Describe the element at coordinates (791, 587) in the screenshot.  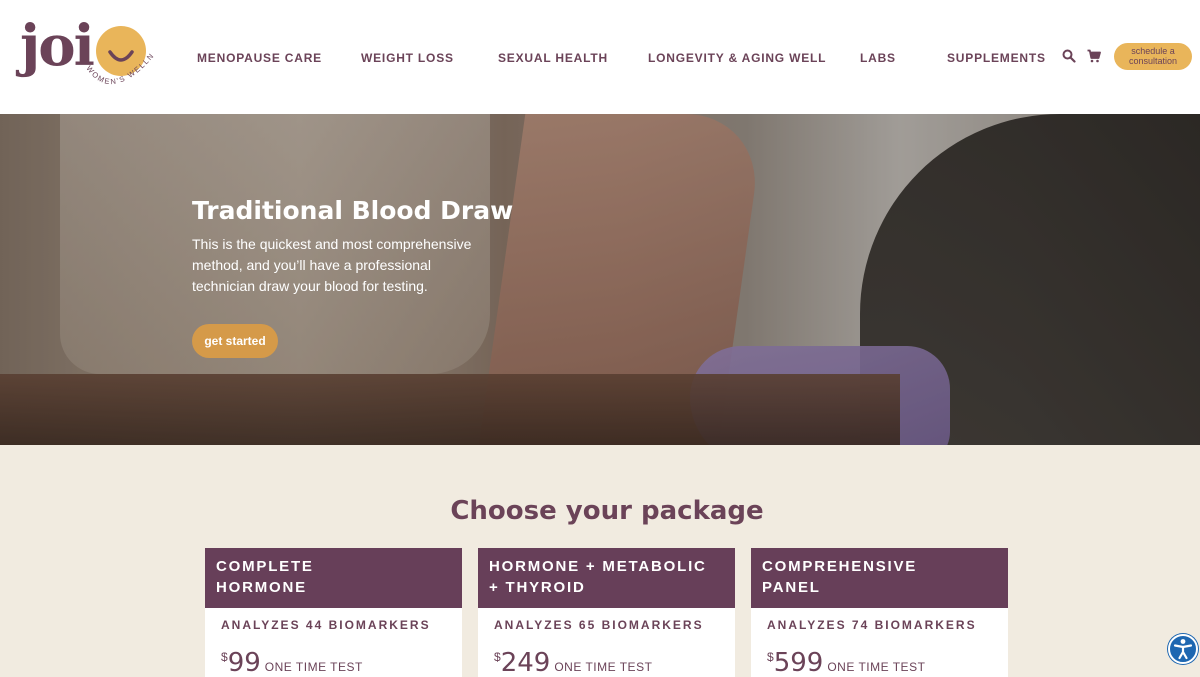
I see `package-name-line-2: PANEL` at that location.